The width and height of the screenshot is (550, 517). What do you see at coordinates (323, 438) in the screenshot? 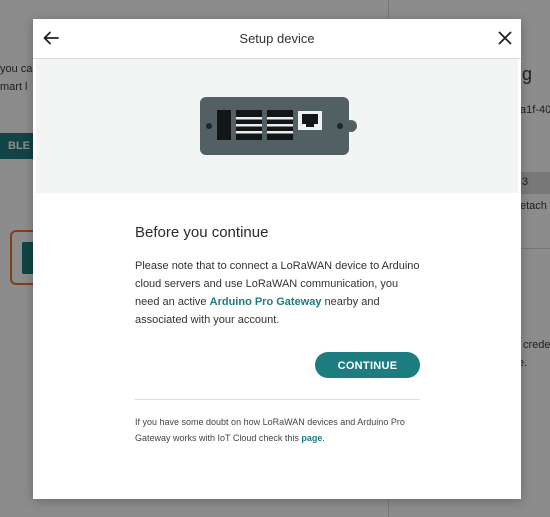
I see `footnote-text: .` at bounding box center [323, 438].